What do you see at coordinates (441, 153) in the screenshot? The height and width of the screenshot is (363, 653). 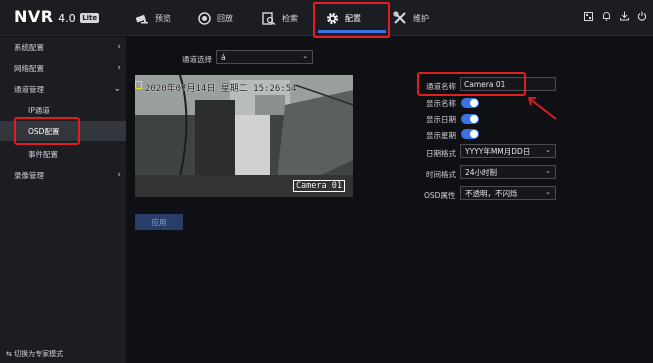 I see `date-format-label: 日期格式` at bounding box center [441, 153].